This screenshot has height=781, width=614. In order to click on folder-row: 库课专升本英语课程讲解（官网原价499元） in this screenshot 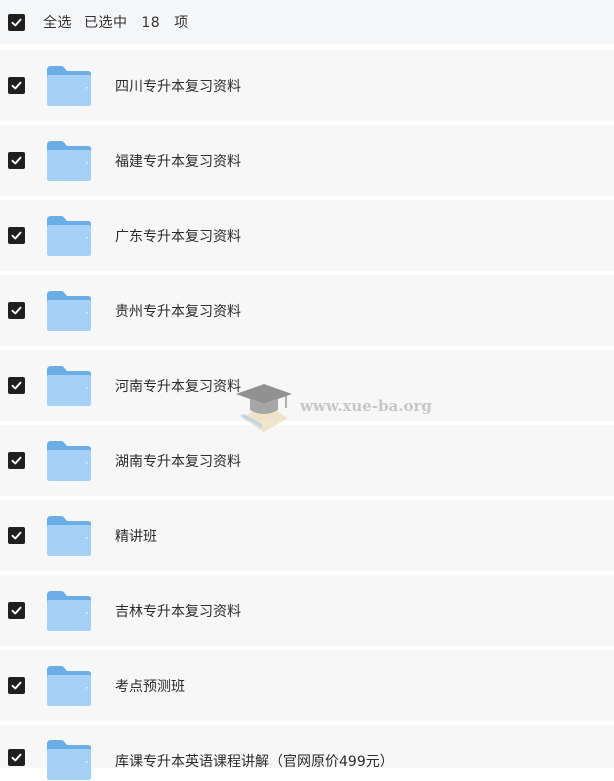, I will do `click(307, 752)`.